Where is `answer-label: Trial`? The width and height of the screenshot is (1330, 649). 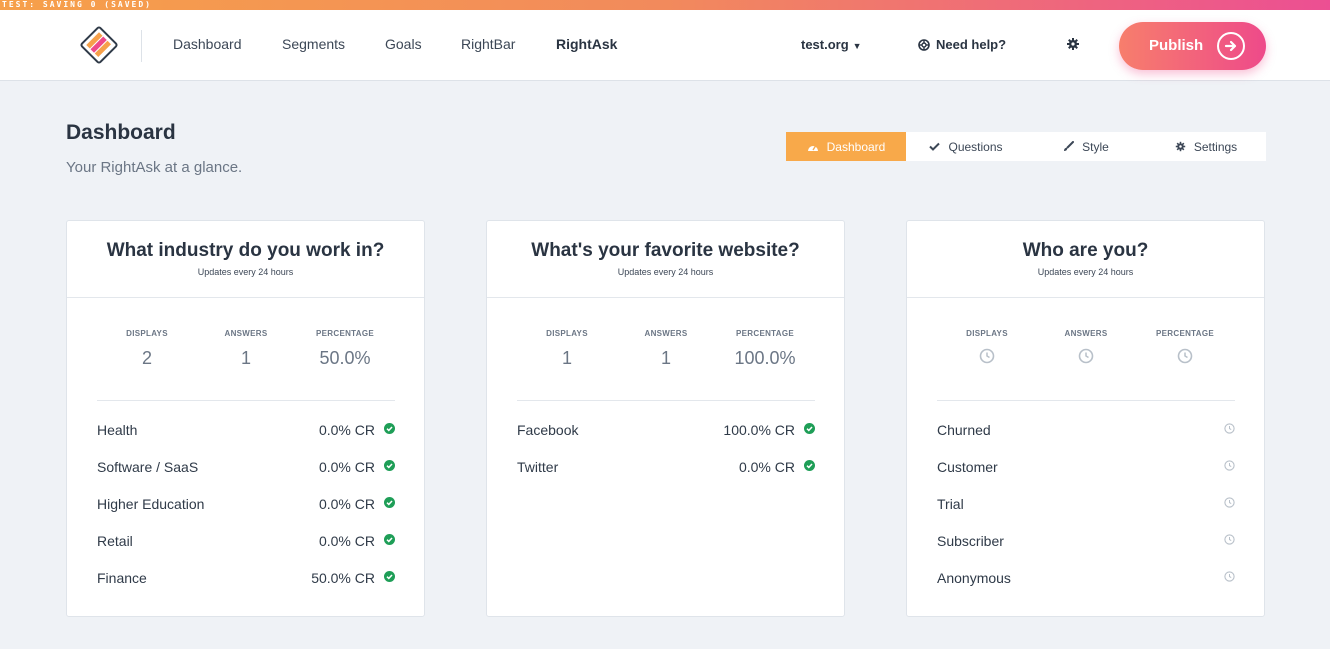
answer-label: Trial is located at coordinates (950, 504).